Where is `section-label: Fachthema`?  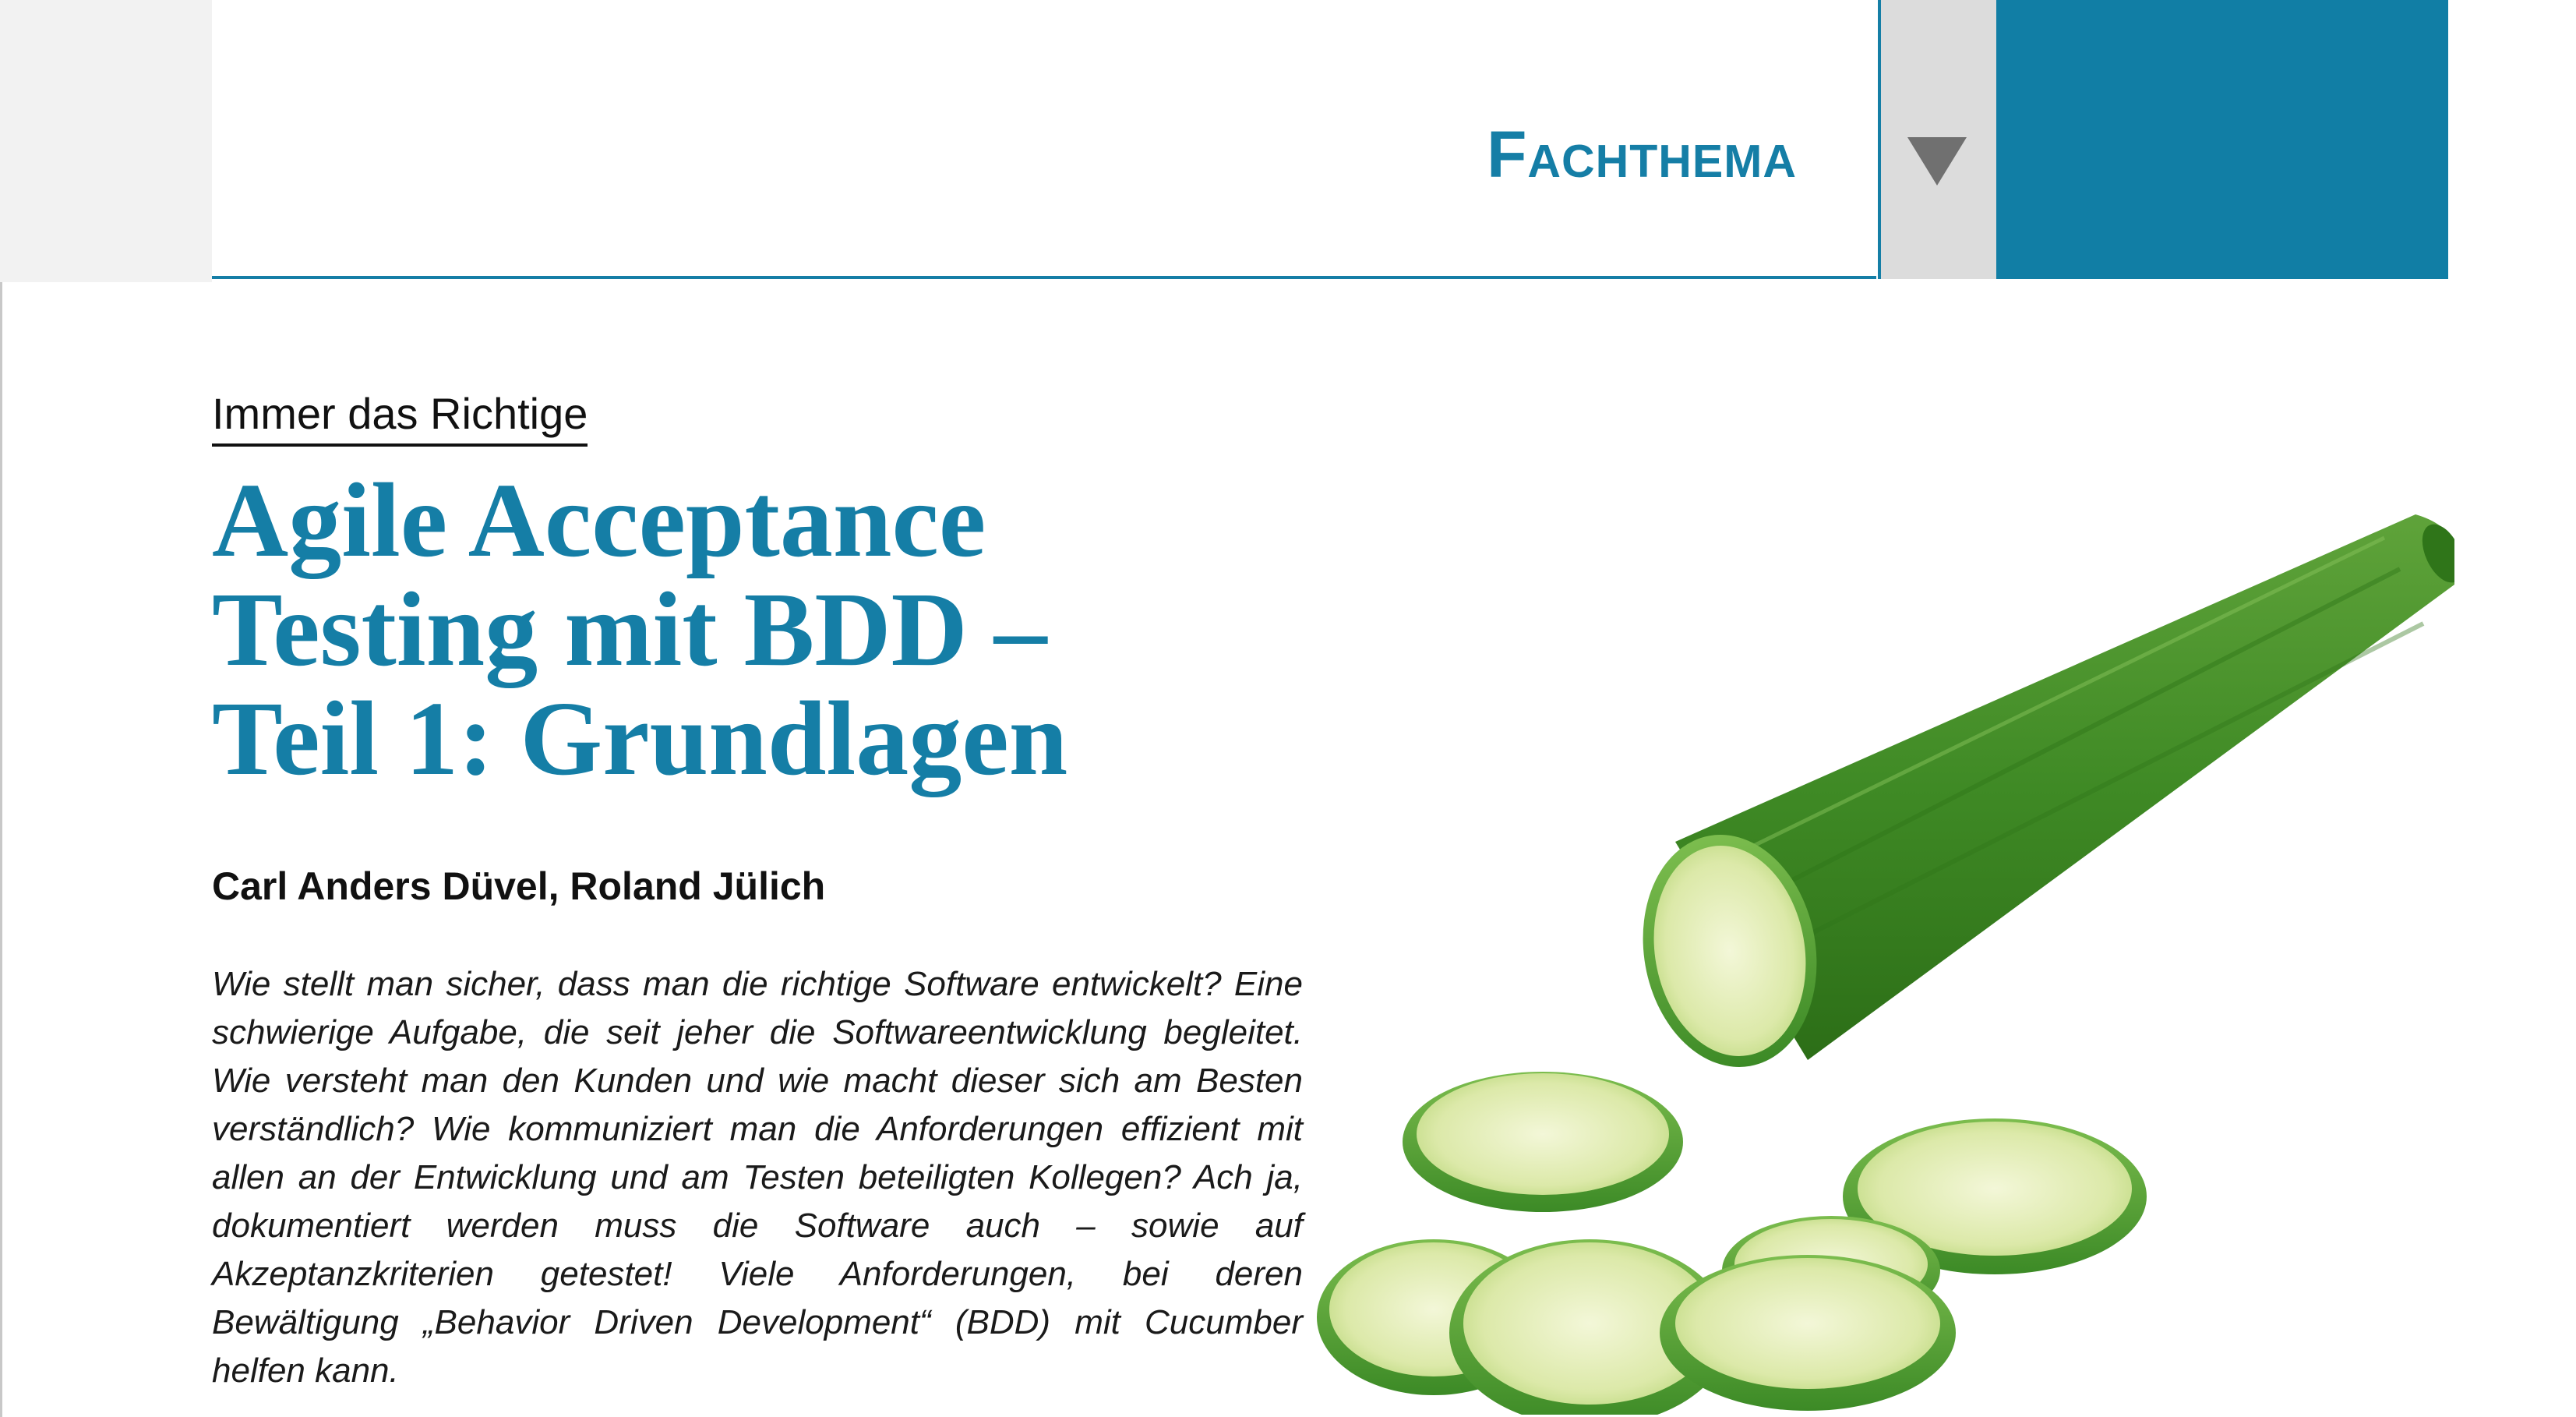
section-label: Fachthema is located at coordinates (1642, 154).